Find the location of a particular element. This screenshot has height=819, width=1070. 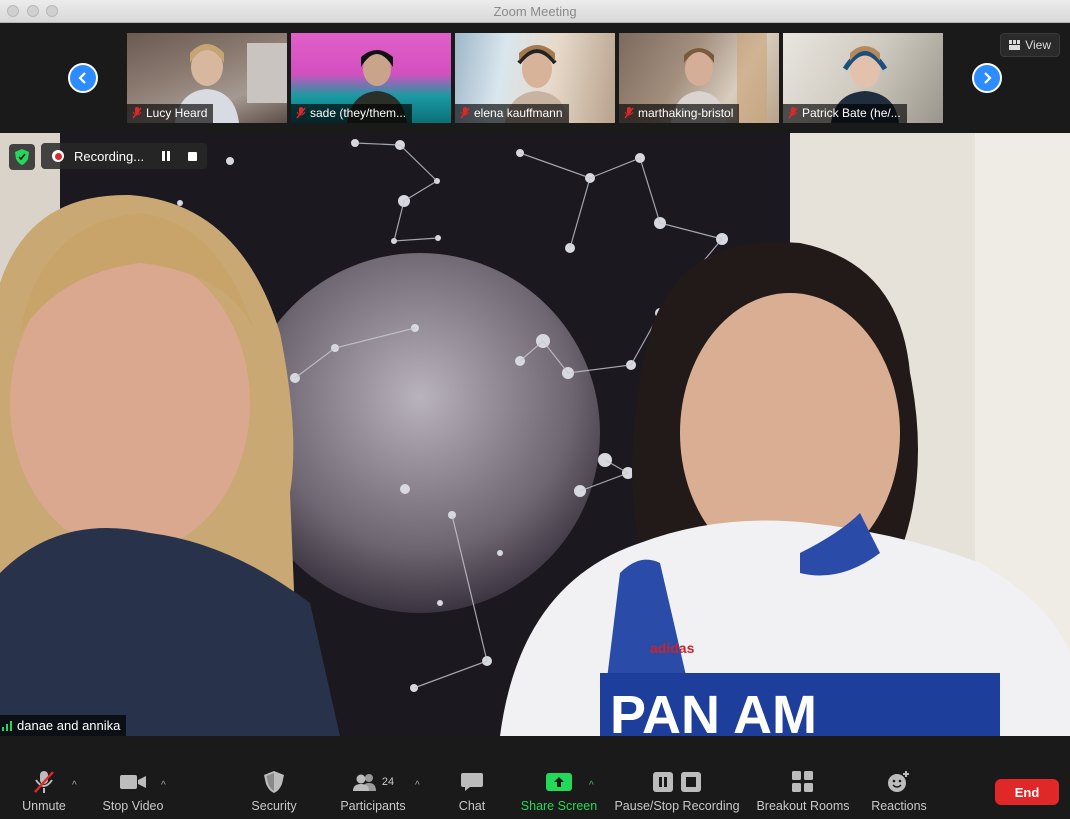

signal-bars-icon is located at coordinates (7, 725).